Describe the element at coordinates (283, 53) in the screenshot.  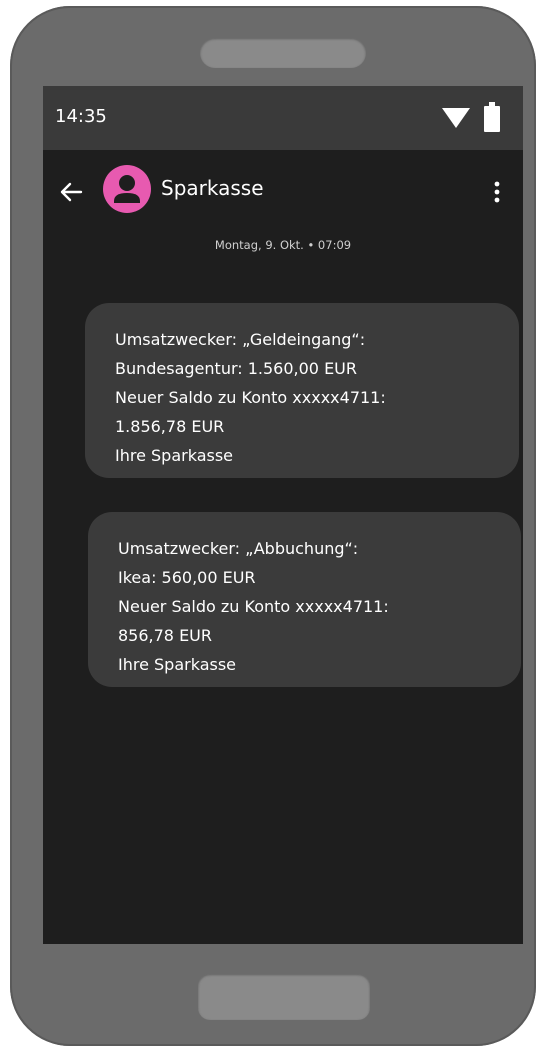
I see `phone-speaker` at that location.